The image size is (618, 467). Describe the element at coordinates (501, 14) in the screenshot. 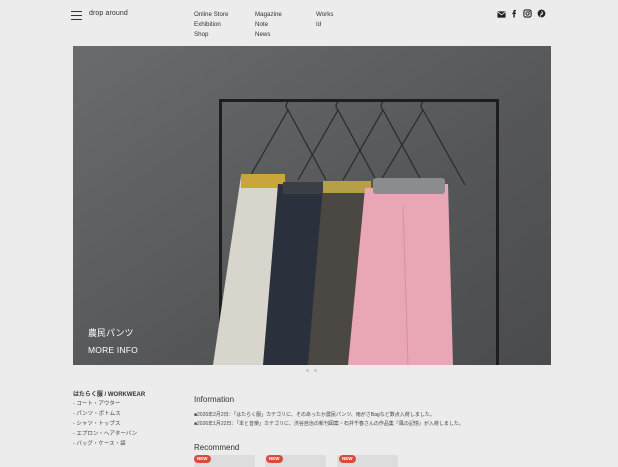

I see `mail-icon` at that location.